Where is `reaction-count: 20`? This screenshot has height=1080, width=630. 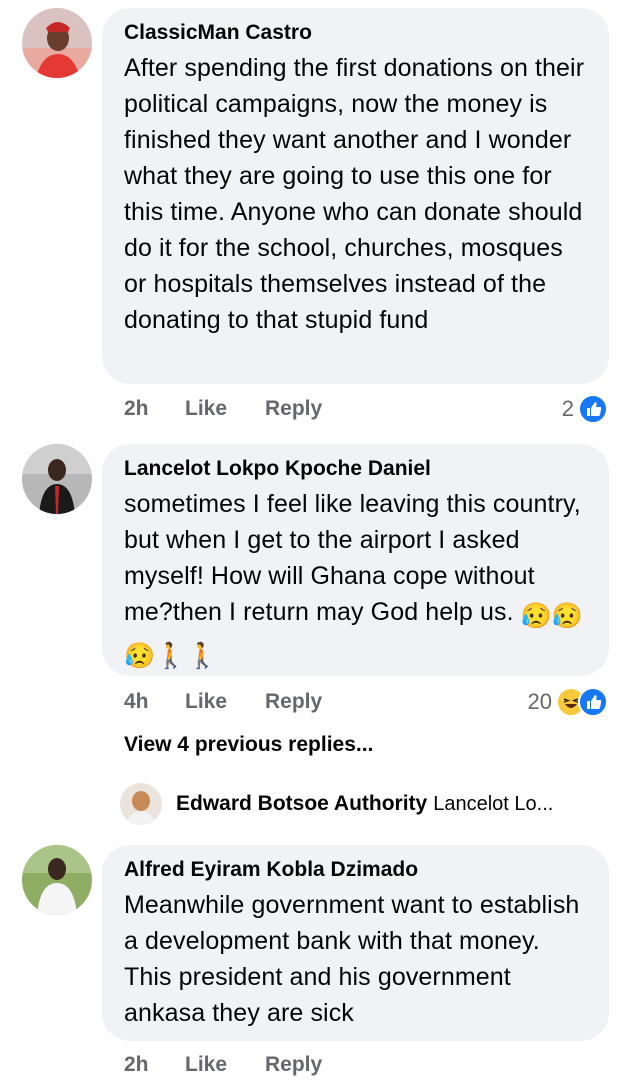
reaction-count: 20 is located at coordinates (539, 701).